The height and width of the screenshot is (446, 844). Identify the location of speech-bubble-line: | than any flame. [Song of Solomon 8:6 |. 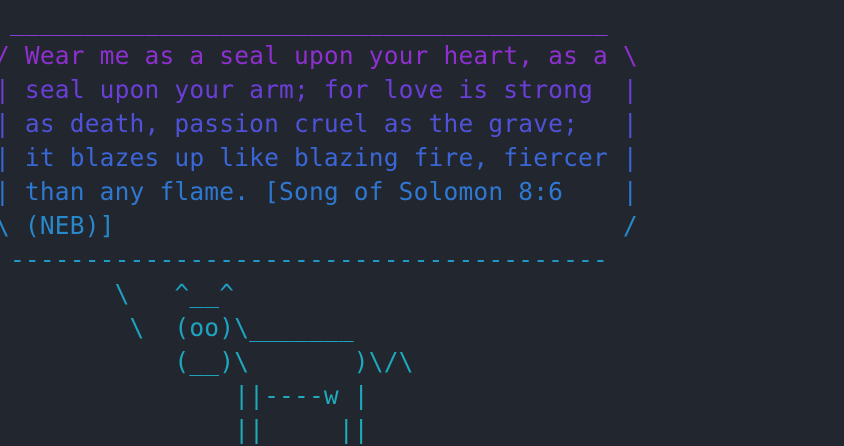
(319, 191).